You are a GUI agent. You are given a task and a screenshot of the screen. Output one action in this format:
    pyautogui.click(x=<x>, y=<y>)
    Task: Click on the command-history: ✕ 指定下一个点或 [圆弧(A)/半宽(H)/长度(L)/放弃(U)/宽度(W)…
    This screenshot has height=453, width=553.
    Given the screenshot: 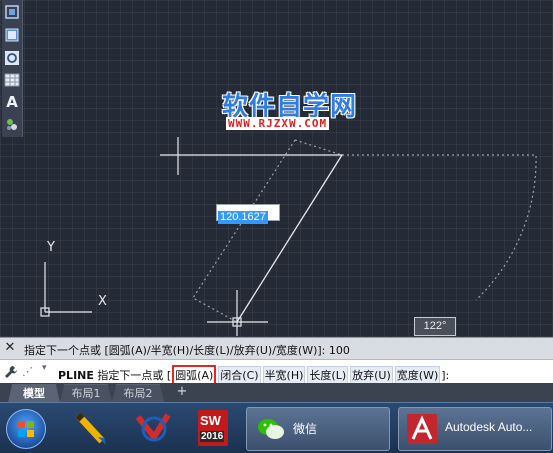 What is the action you would take?
    pyautogui.click(x=276, y=348)
    